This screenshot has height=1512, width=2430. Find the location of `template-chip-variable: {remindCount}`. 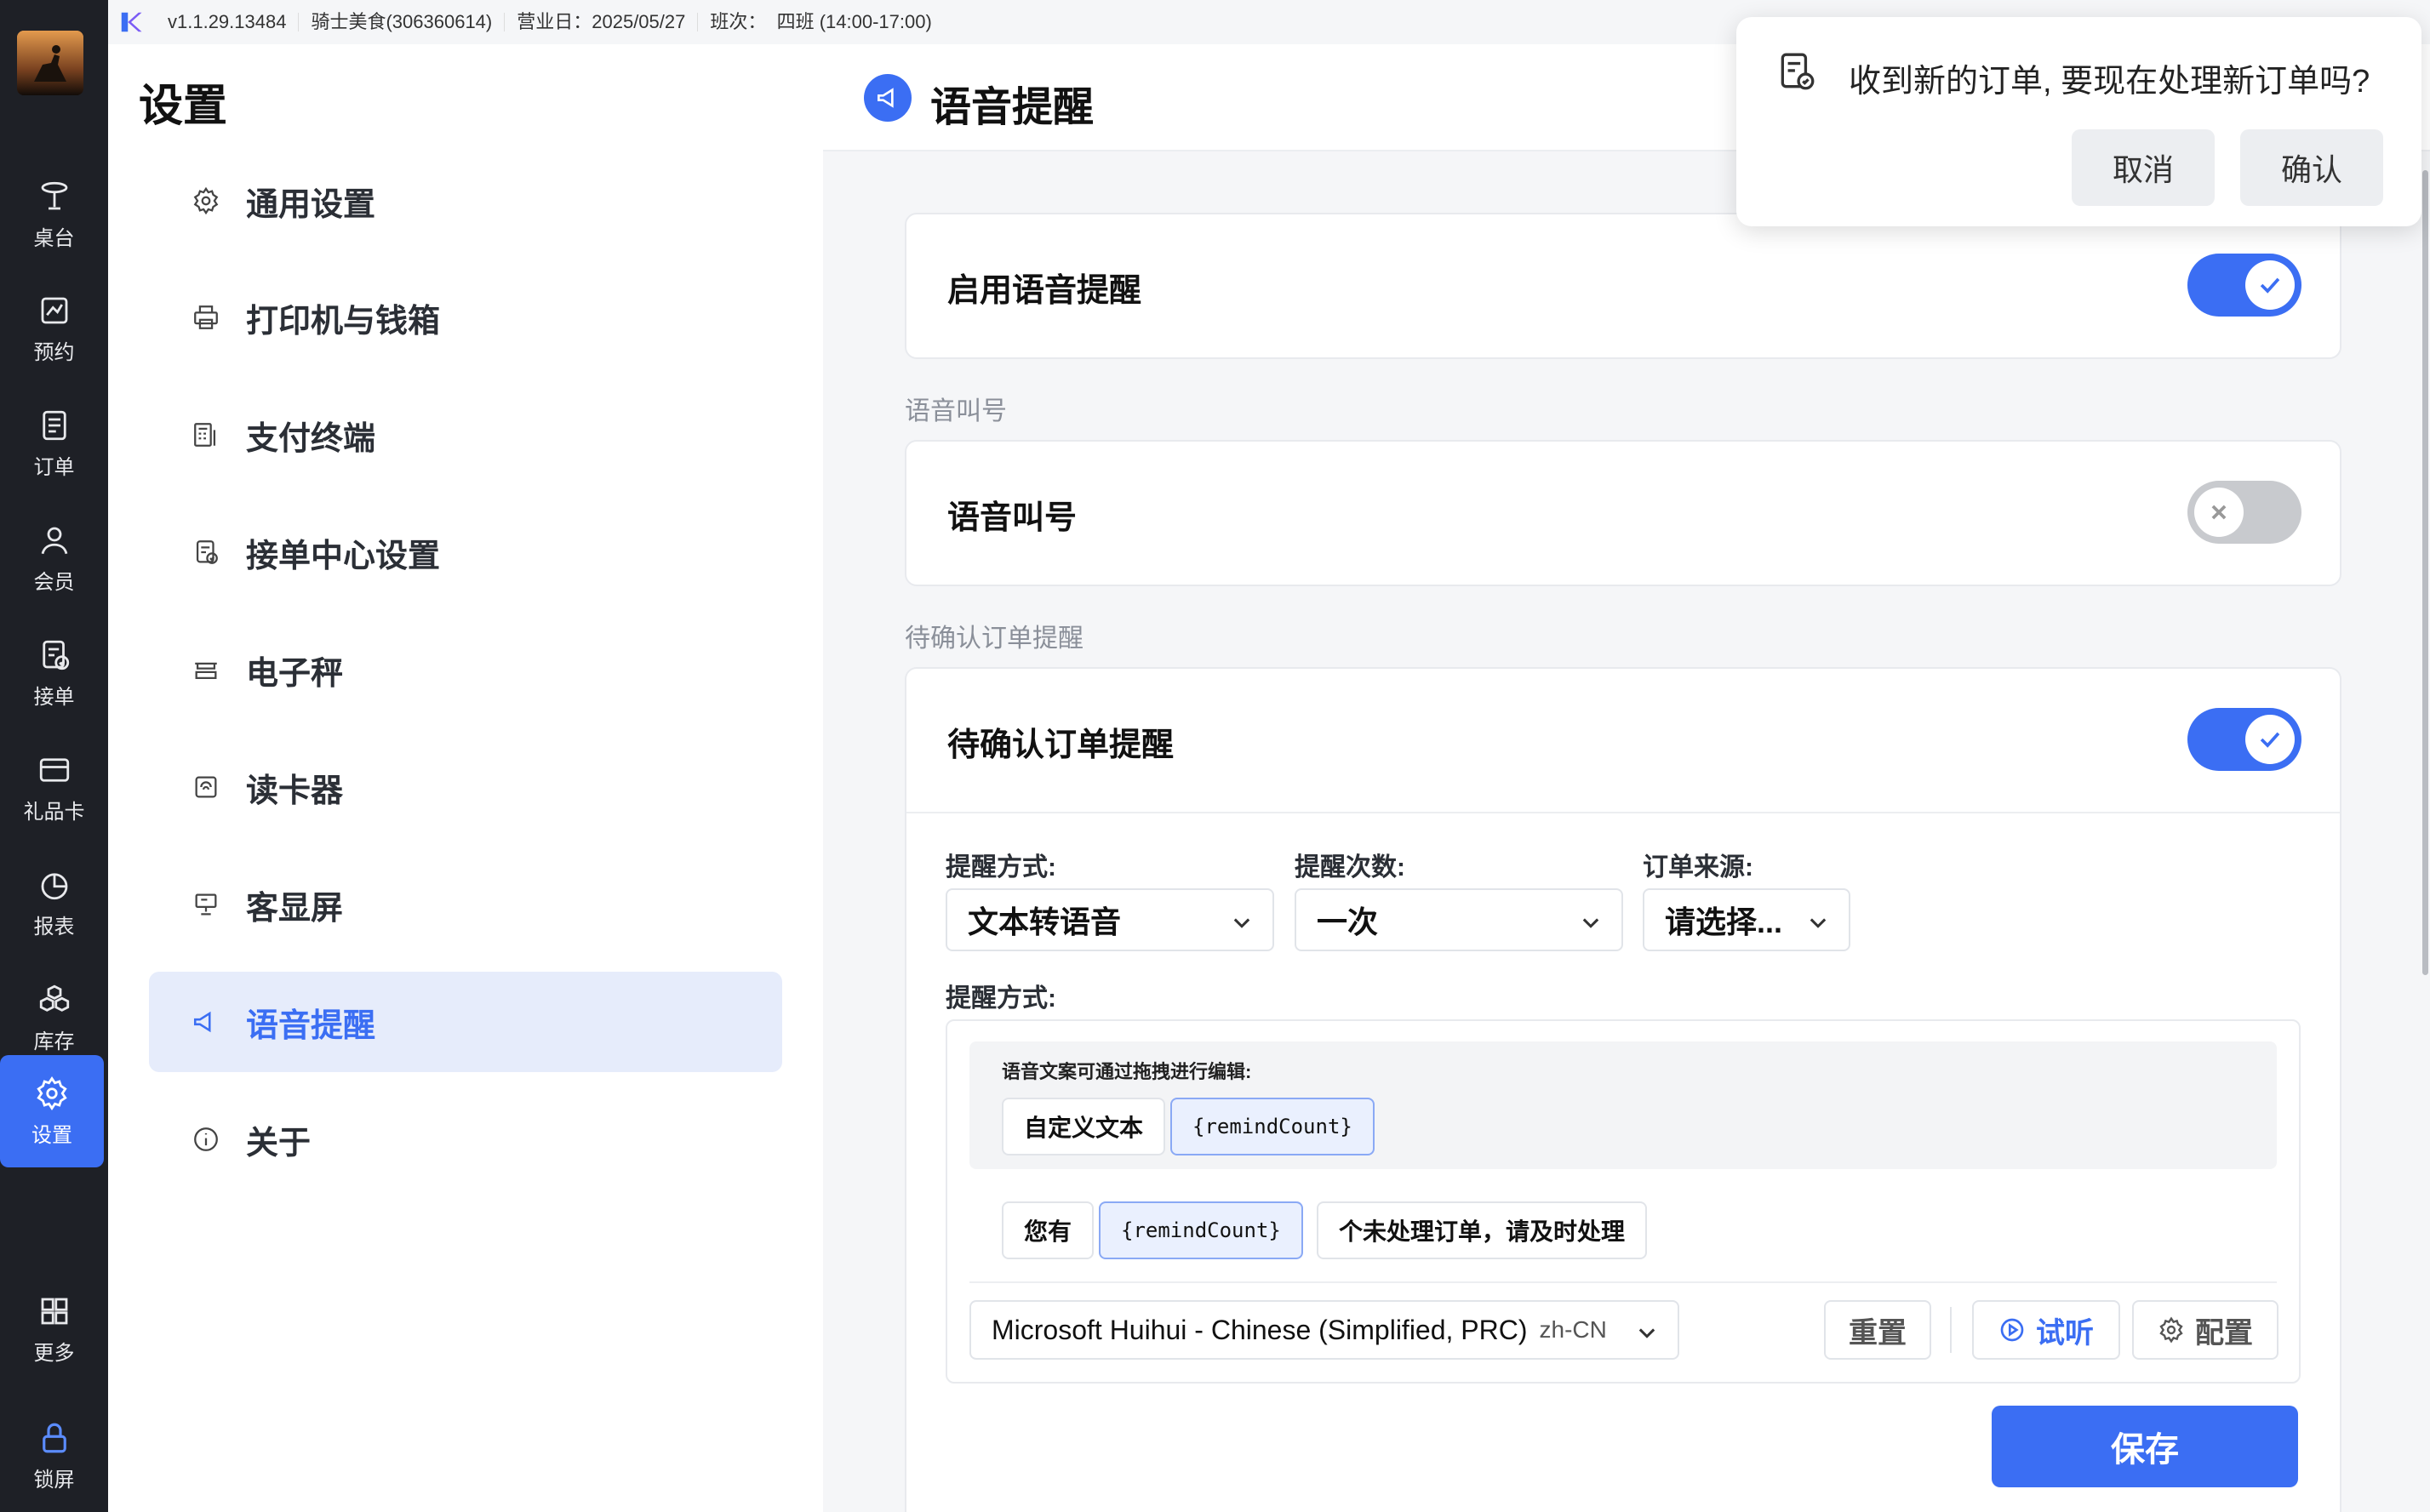

template-chip-variable: {remindCount} is located at coordinates (1201, 1230).